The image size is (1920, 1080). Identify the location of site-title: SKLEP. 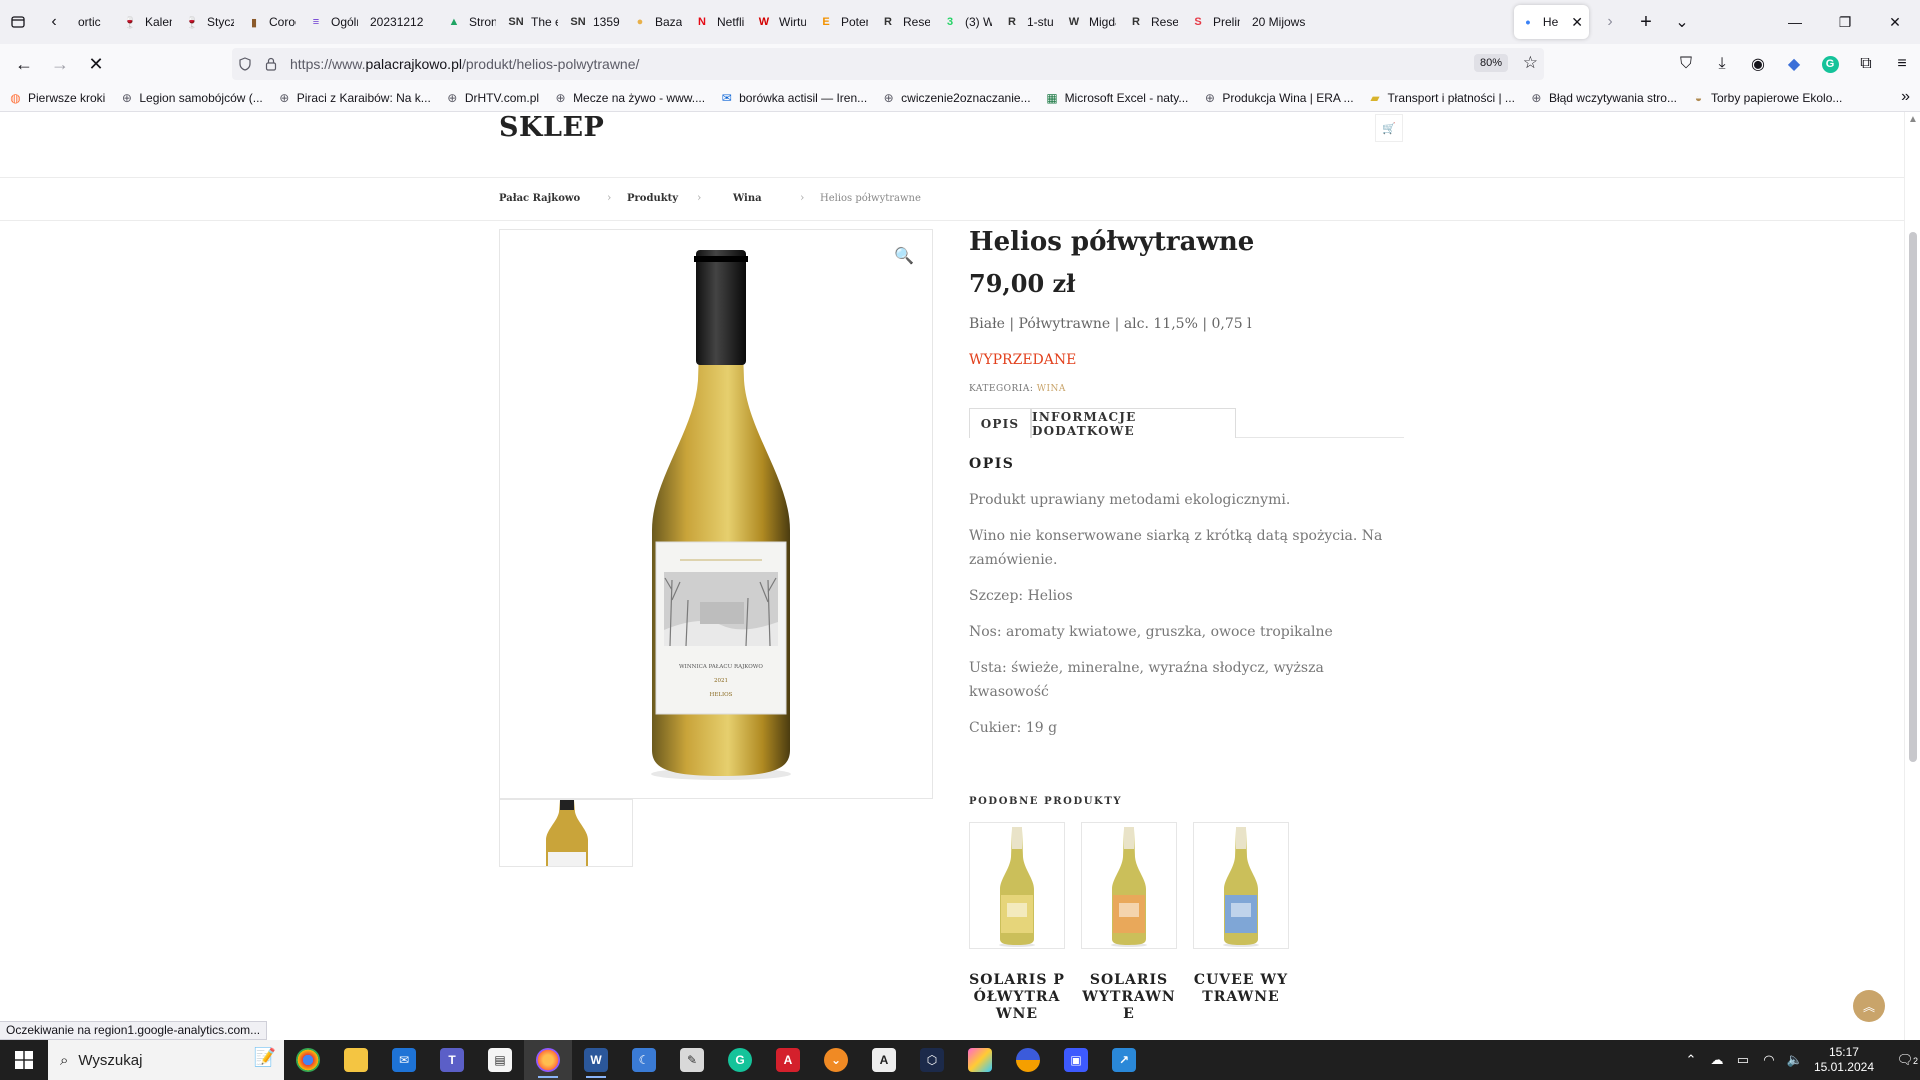
(551, 127).